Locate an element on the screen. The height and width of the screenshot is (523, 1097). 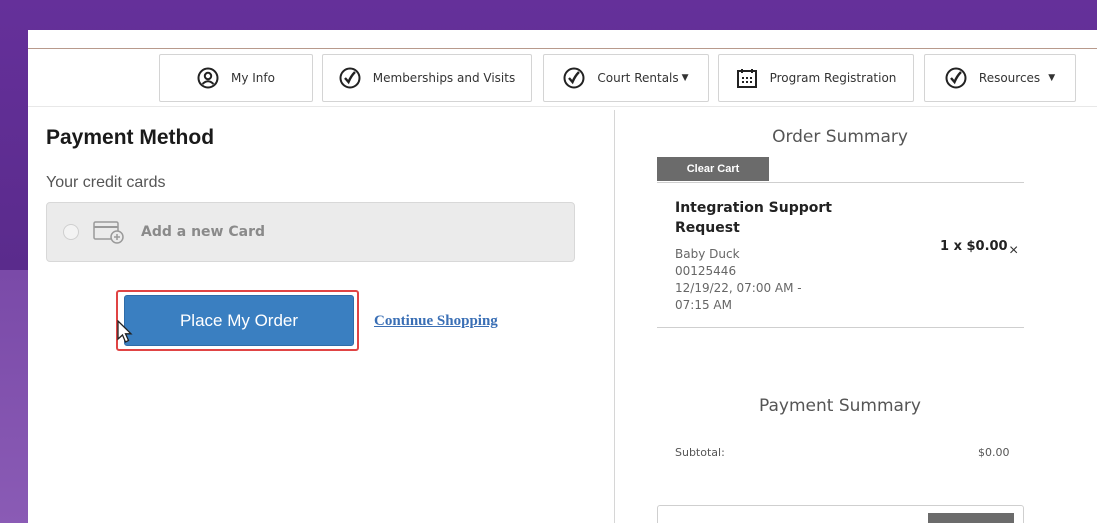
nav-court-rentals-button: Court Rentals ▼ is located at coordinates (626, 78).